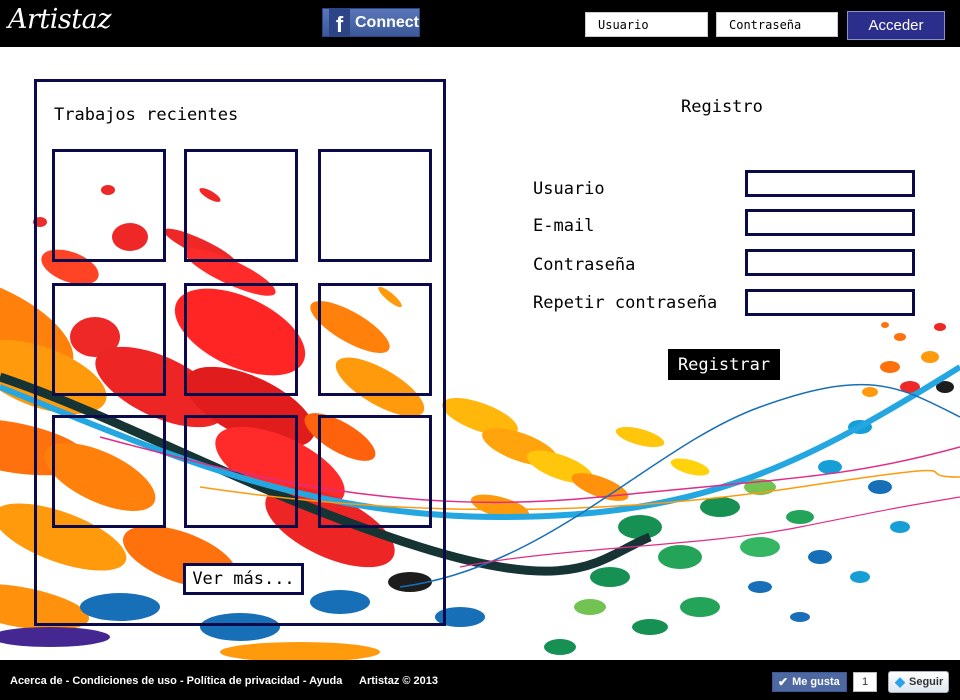 The width and height of the screenshot is (960, 700). I want to click on login-password-input, so click(777, 24).